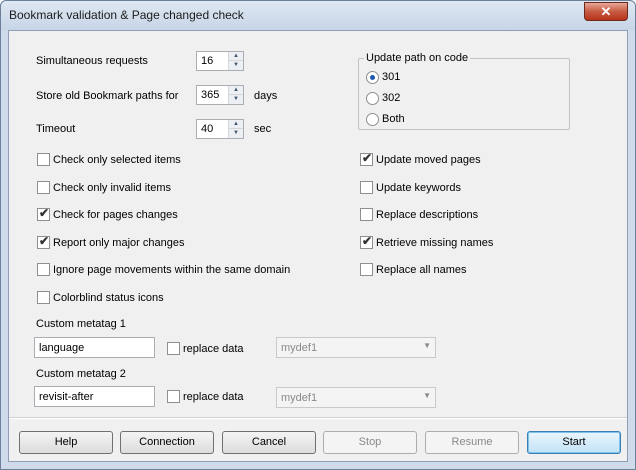 The width and height of the screenshot is (636, 470). I want to click on update-path-legend: Update path on code, so click(417, 58).